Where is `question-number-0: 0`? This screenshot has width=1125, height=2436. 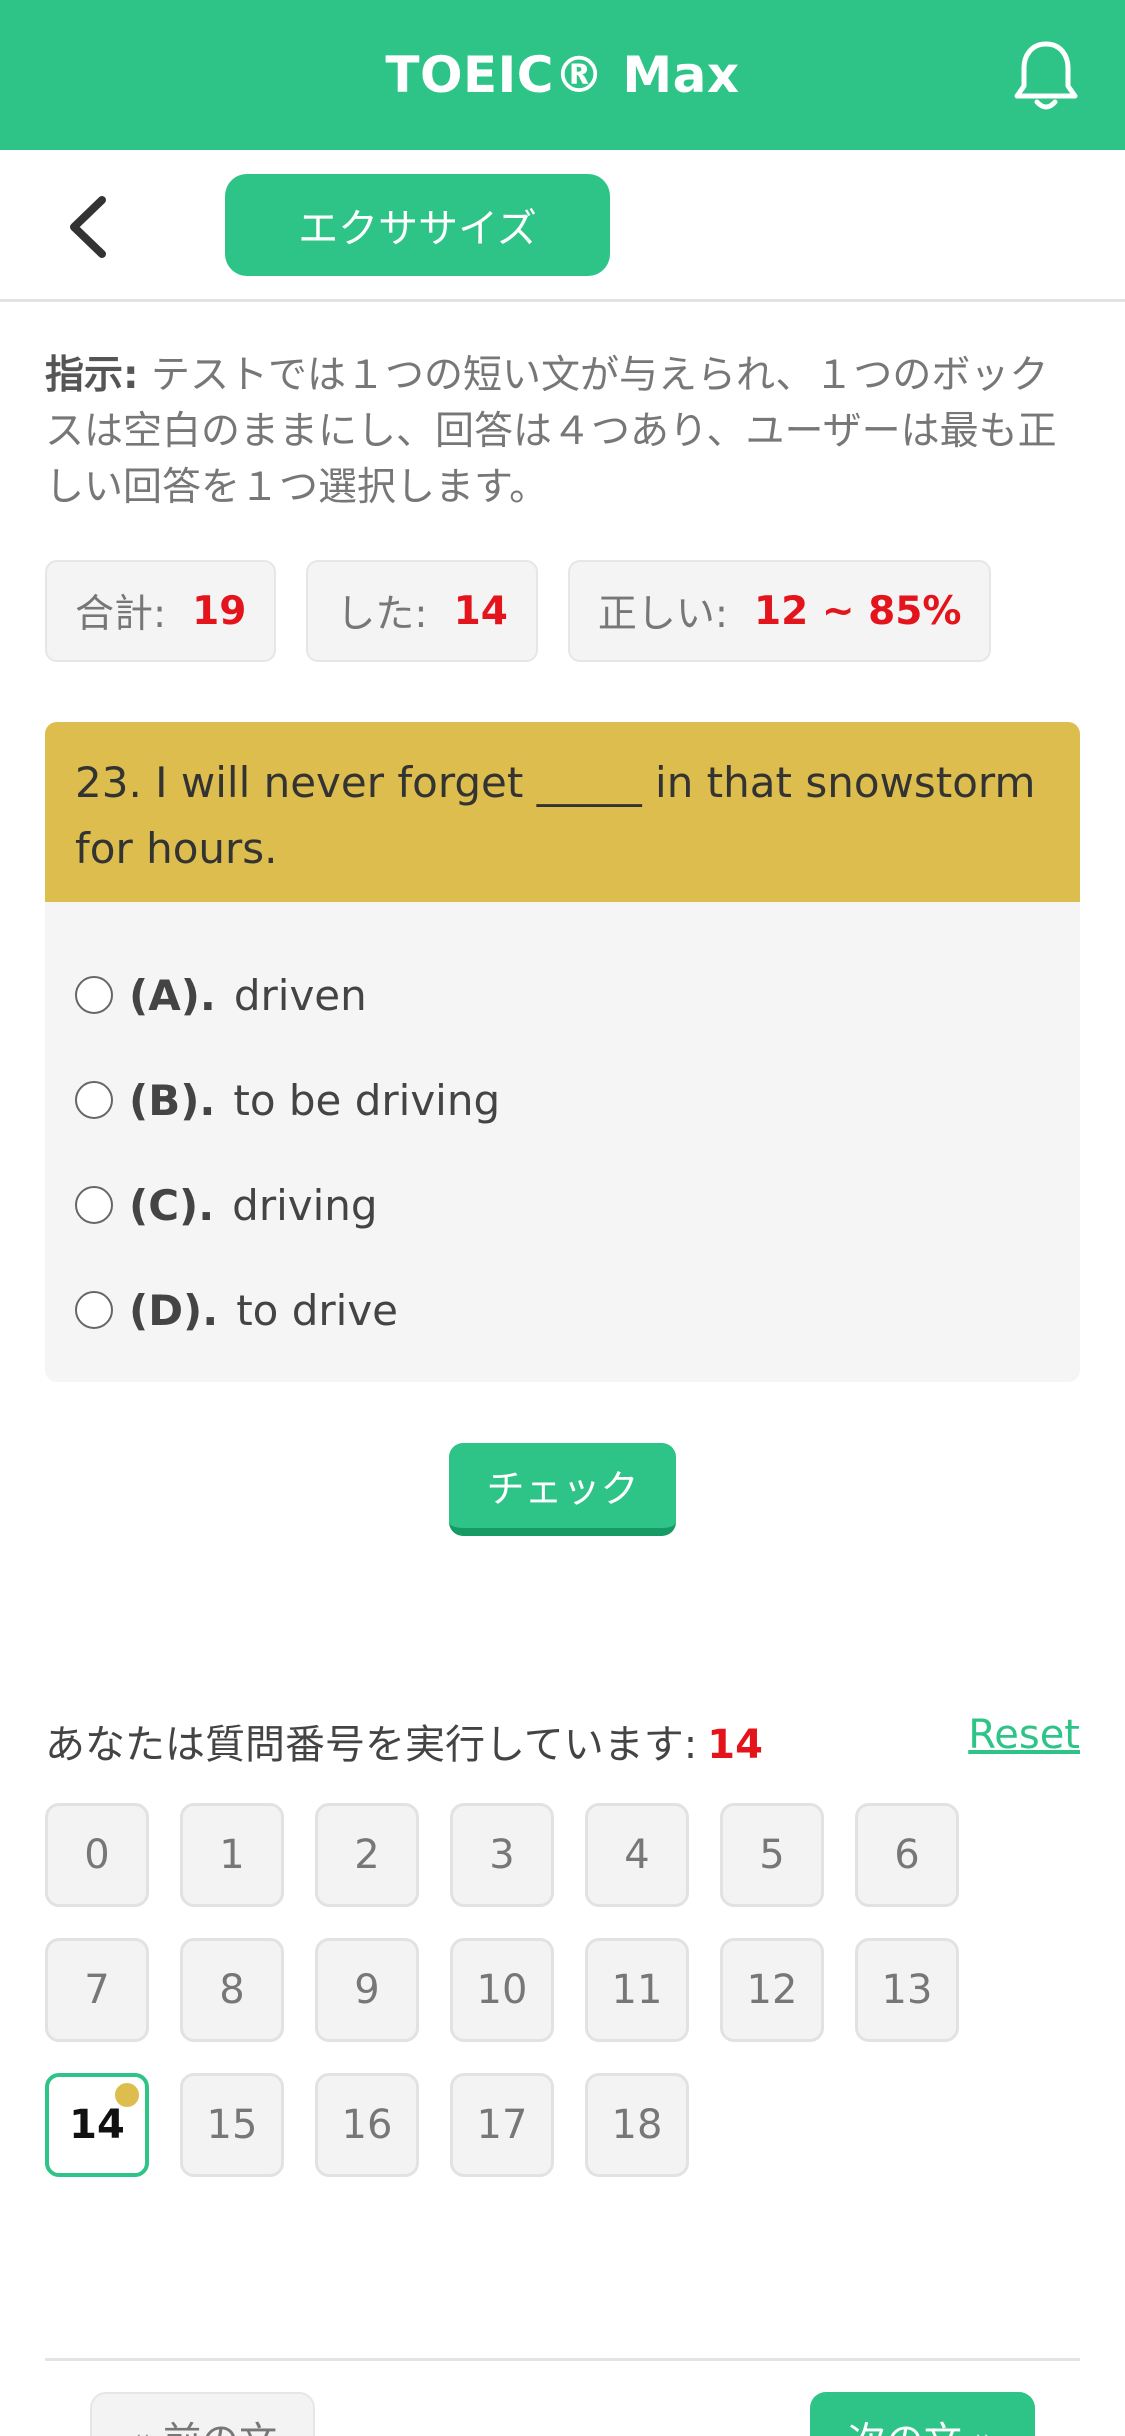
question-number-0: 0 is located at coordinates (97, 1855).